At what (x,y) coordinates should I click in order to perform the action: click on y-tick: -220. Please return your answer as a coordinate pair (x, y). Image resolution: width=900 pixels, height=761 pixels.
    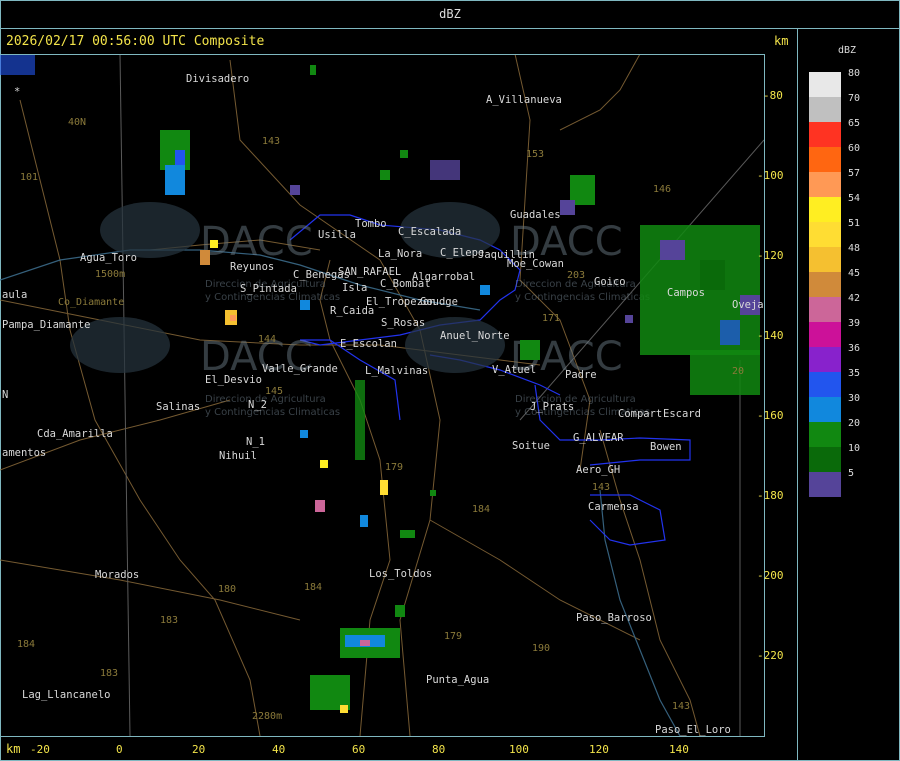
    Looking at the image, I should click on (770, 655).